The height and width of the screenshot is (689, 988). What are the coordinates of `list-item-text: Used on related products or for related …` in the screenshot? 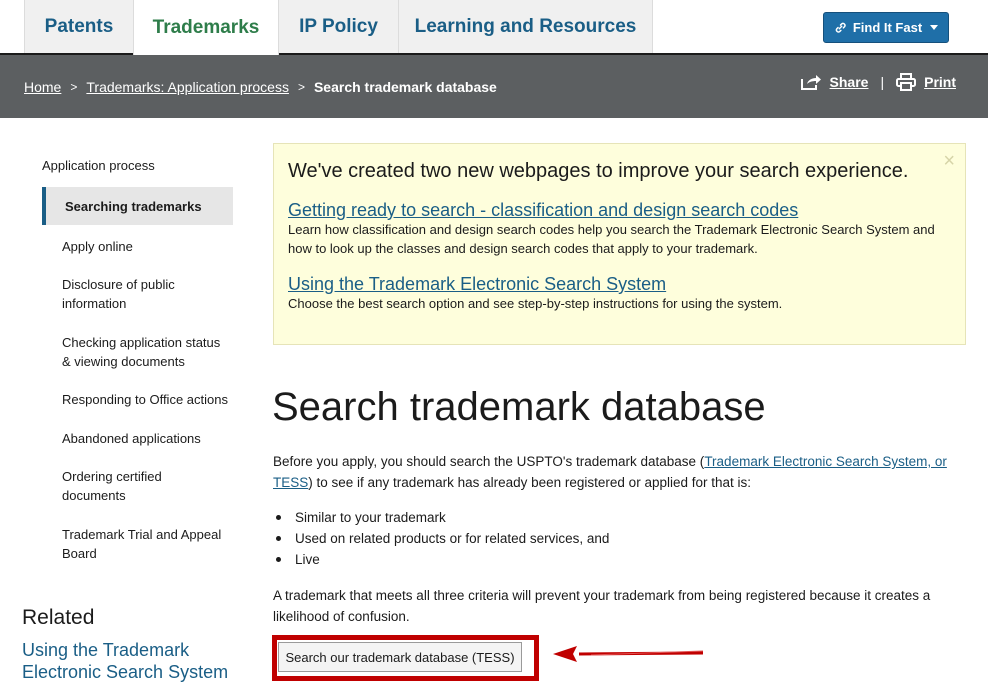 It's located at (452, 538).